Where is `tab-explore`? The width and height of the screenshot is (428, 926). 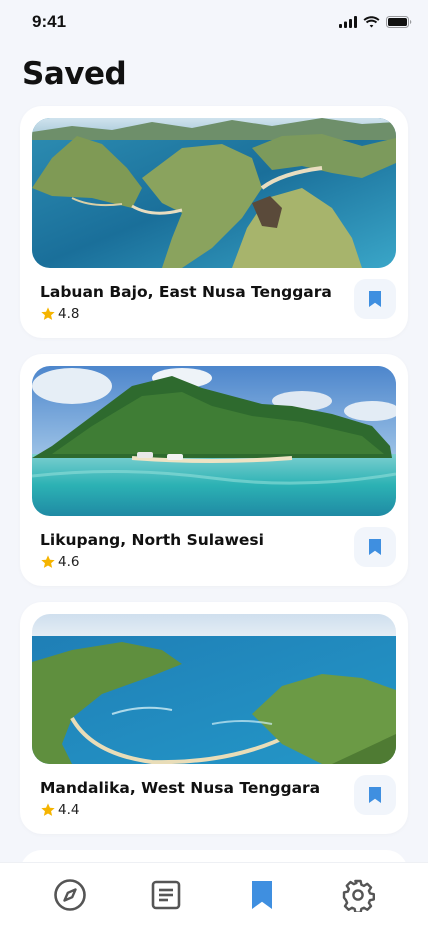 tab-explore is located at coordinates (70, 895).